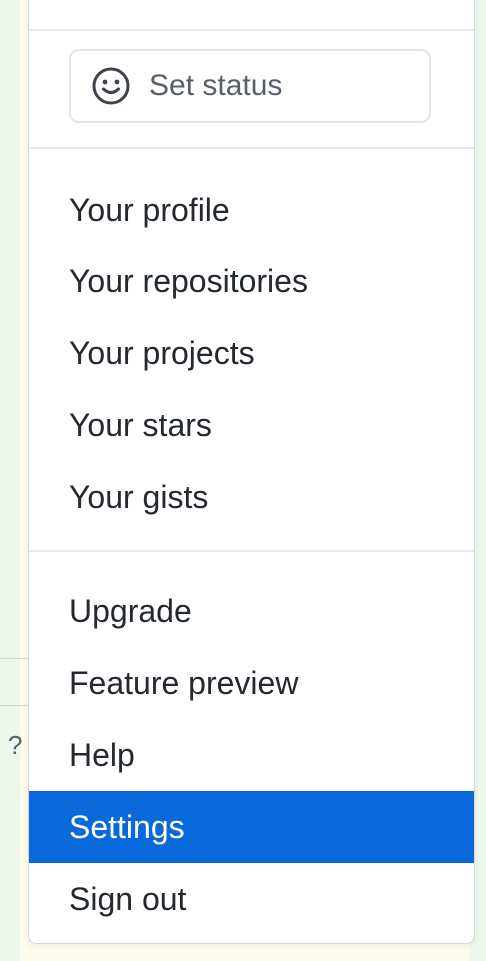 This screenshot has height=961, width=486. What do you see at coordinates (251, 497) in the screenshot?
I see `menu-item-your-gists: Your gists` at bounding box center [251, 497].